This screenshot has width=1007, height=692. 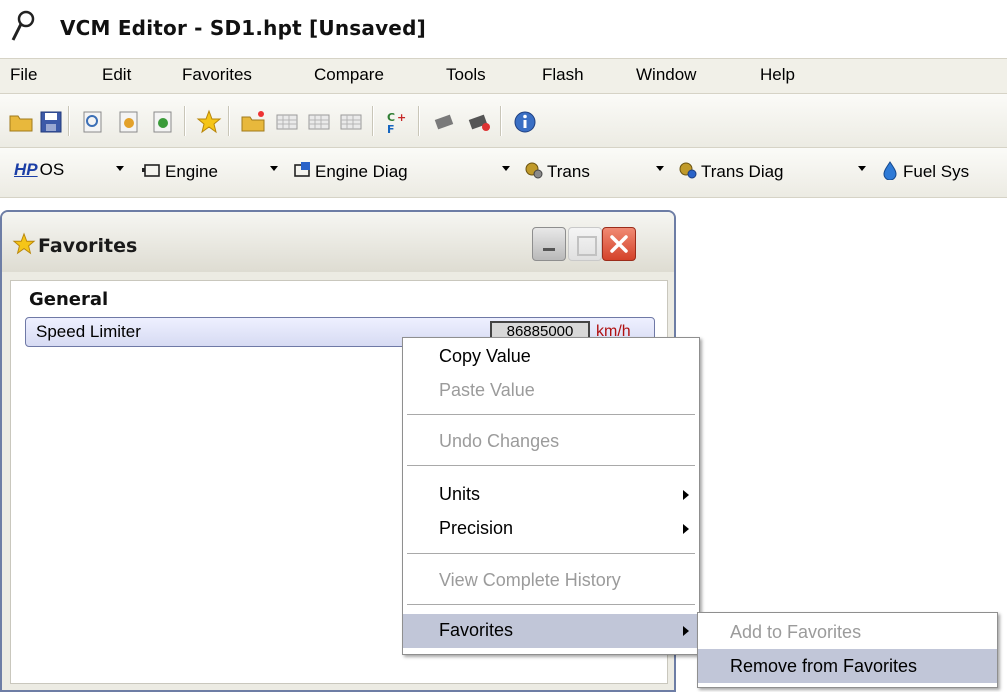 What do you see at coordinates (479, 122) in the screenshot?
I see `write-vehicle-icon` at bounding box center [479, 122].